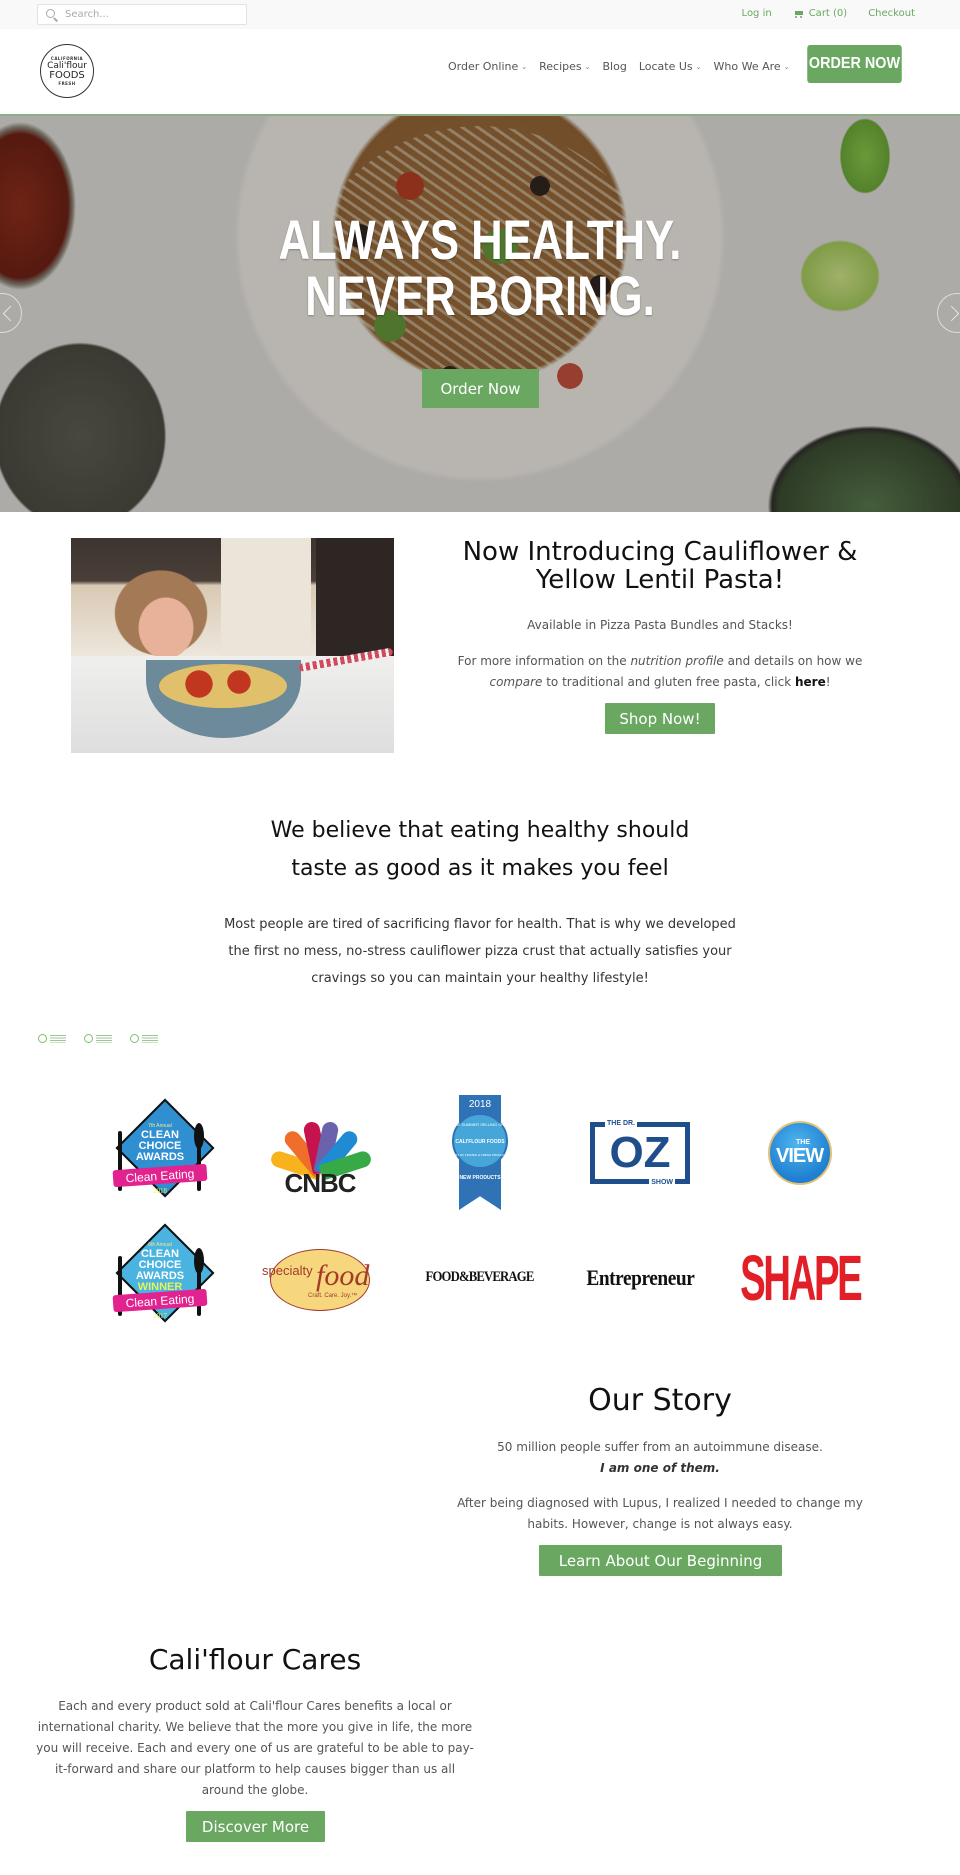 Image resolution: width=960 pixels, height=1875 pixels. What do you see at coordinates (810, 682) in the screenshot?
I see `here-link: here` at bounding box center [810, 682].